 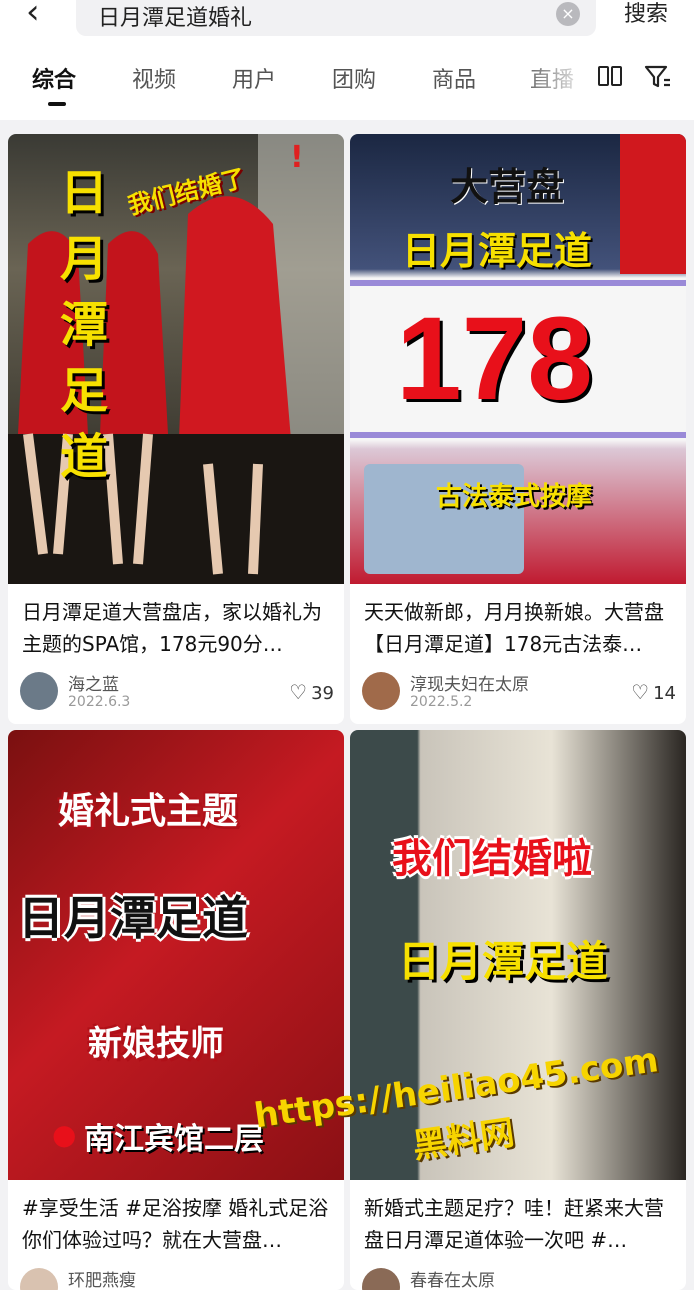 What do you see at coordinates (93, 682) in the screenshot?
I see `username: 海之蓝` at bounding box center [93, 682].